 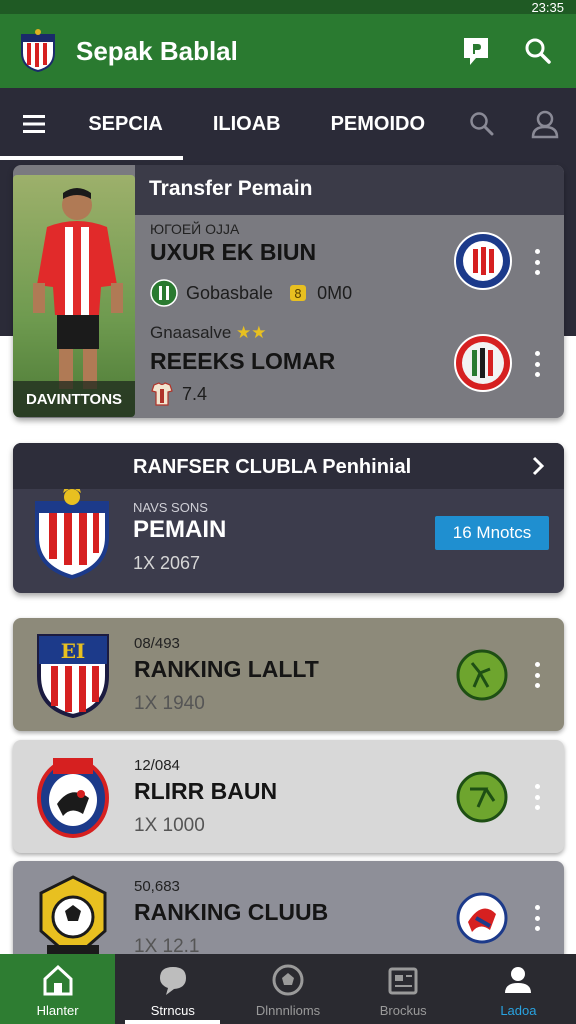 What do you see at coordinates (170, 507) in the screenshot?
I see `club-transfer-subtitle: NAVS SONS` at bounding box center [170, 507].